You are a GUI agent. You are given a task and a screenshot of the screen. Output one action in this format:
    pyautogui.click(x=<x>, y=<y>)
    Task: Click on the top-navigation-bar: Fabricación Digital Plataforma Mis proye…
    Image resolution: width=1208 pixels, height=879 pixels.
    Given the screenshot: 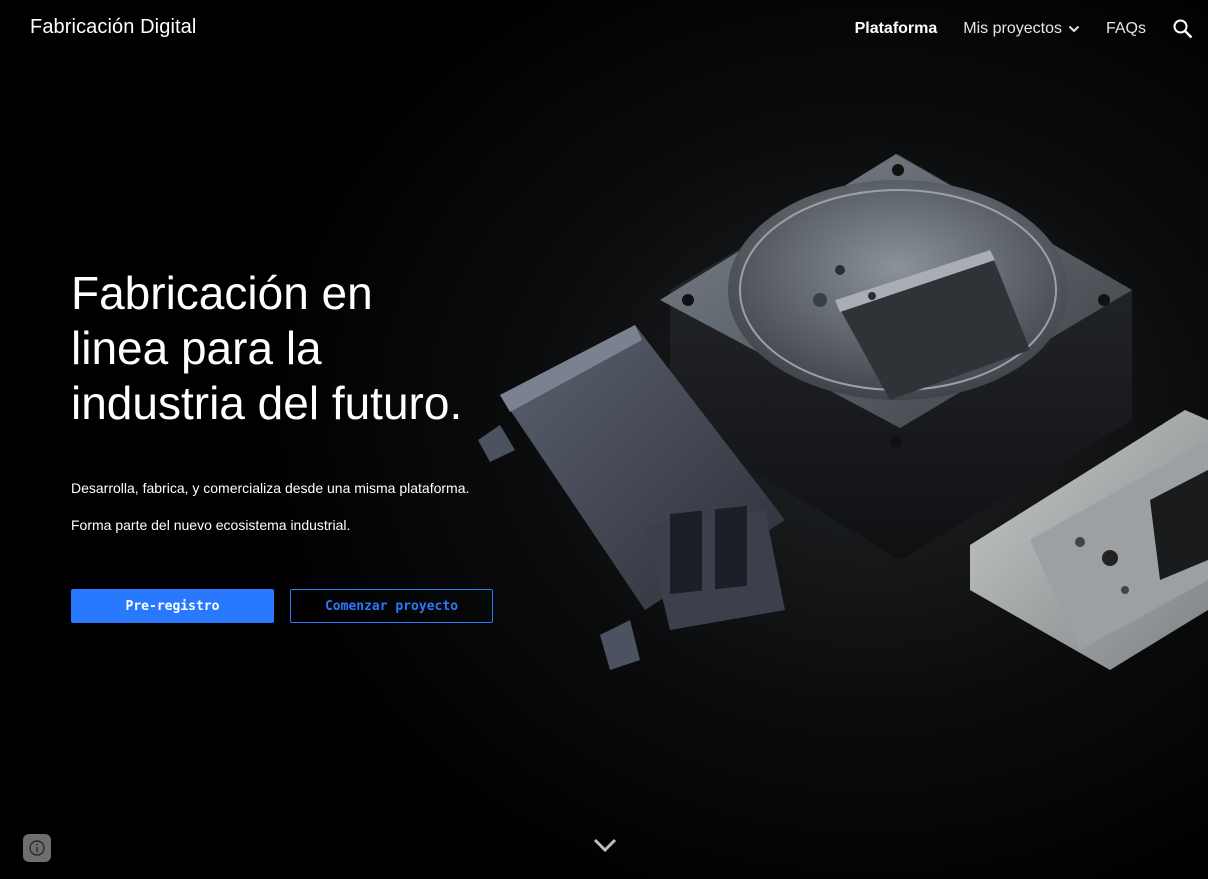 What is the action you would take?
    pyautogui.click(x=604, y=29)
    